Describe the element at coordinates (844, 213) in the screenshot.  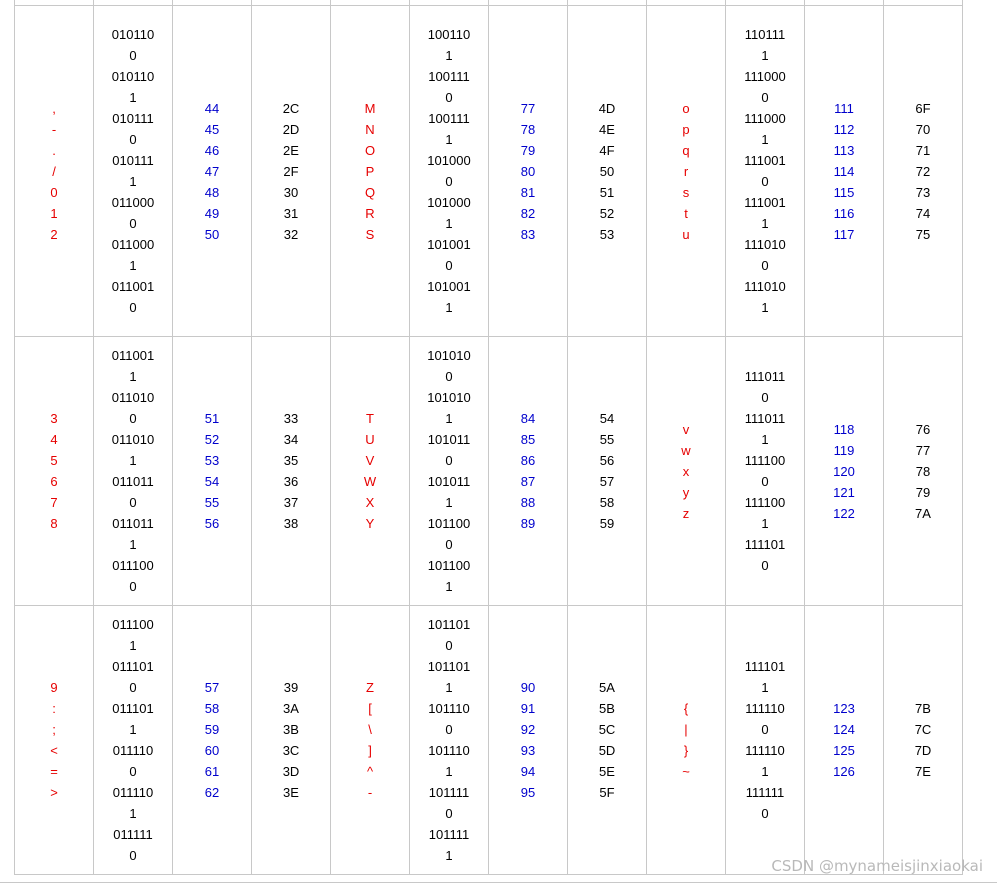
I see `decimal-cell-value: 116` at that location.